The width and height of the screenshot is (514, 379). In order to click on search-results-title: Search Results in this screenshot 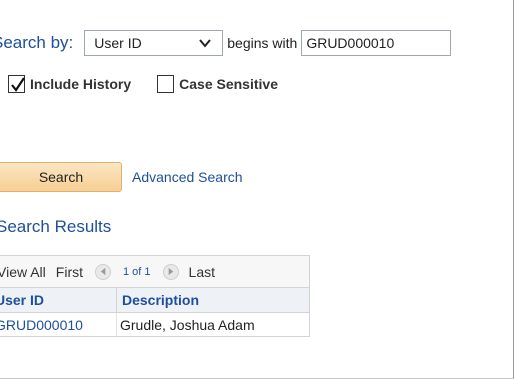, I will do `click(56, 226)`.